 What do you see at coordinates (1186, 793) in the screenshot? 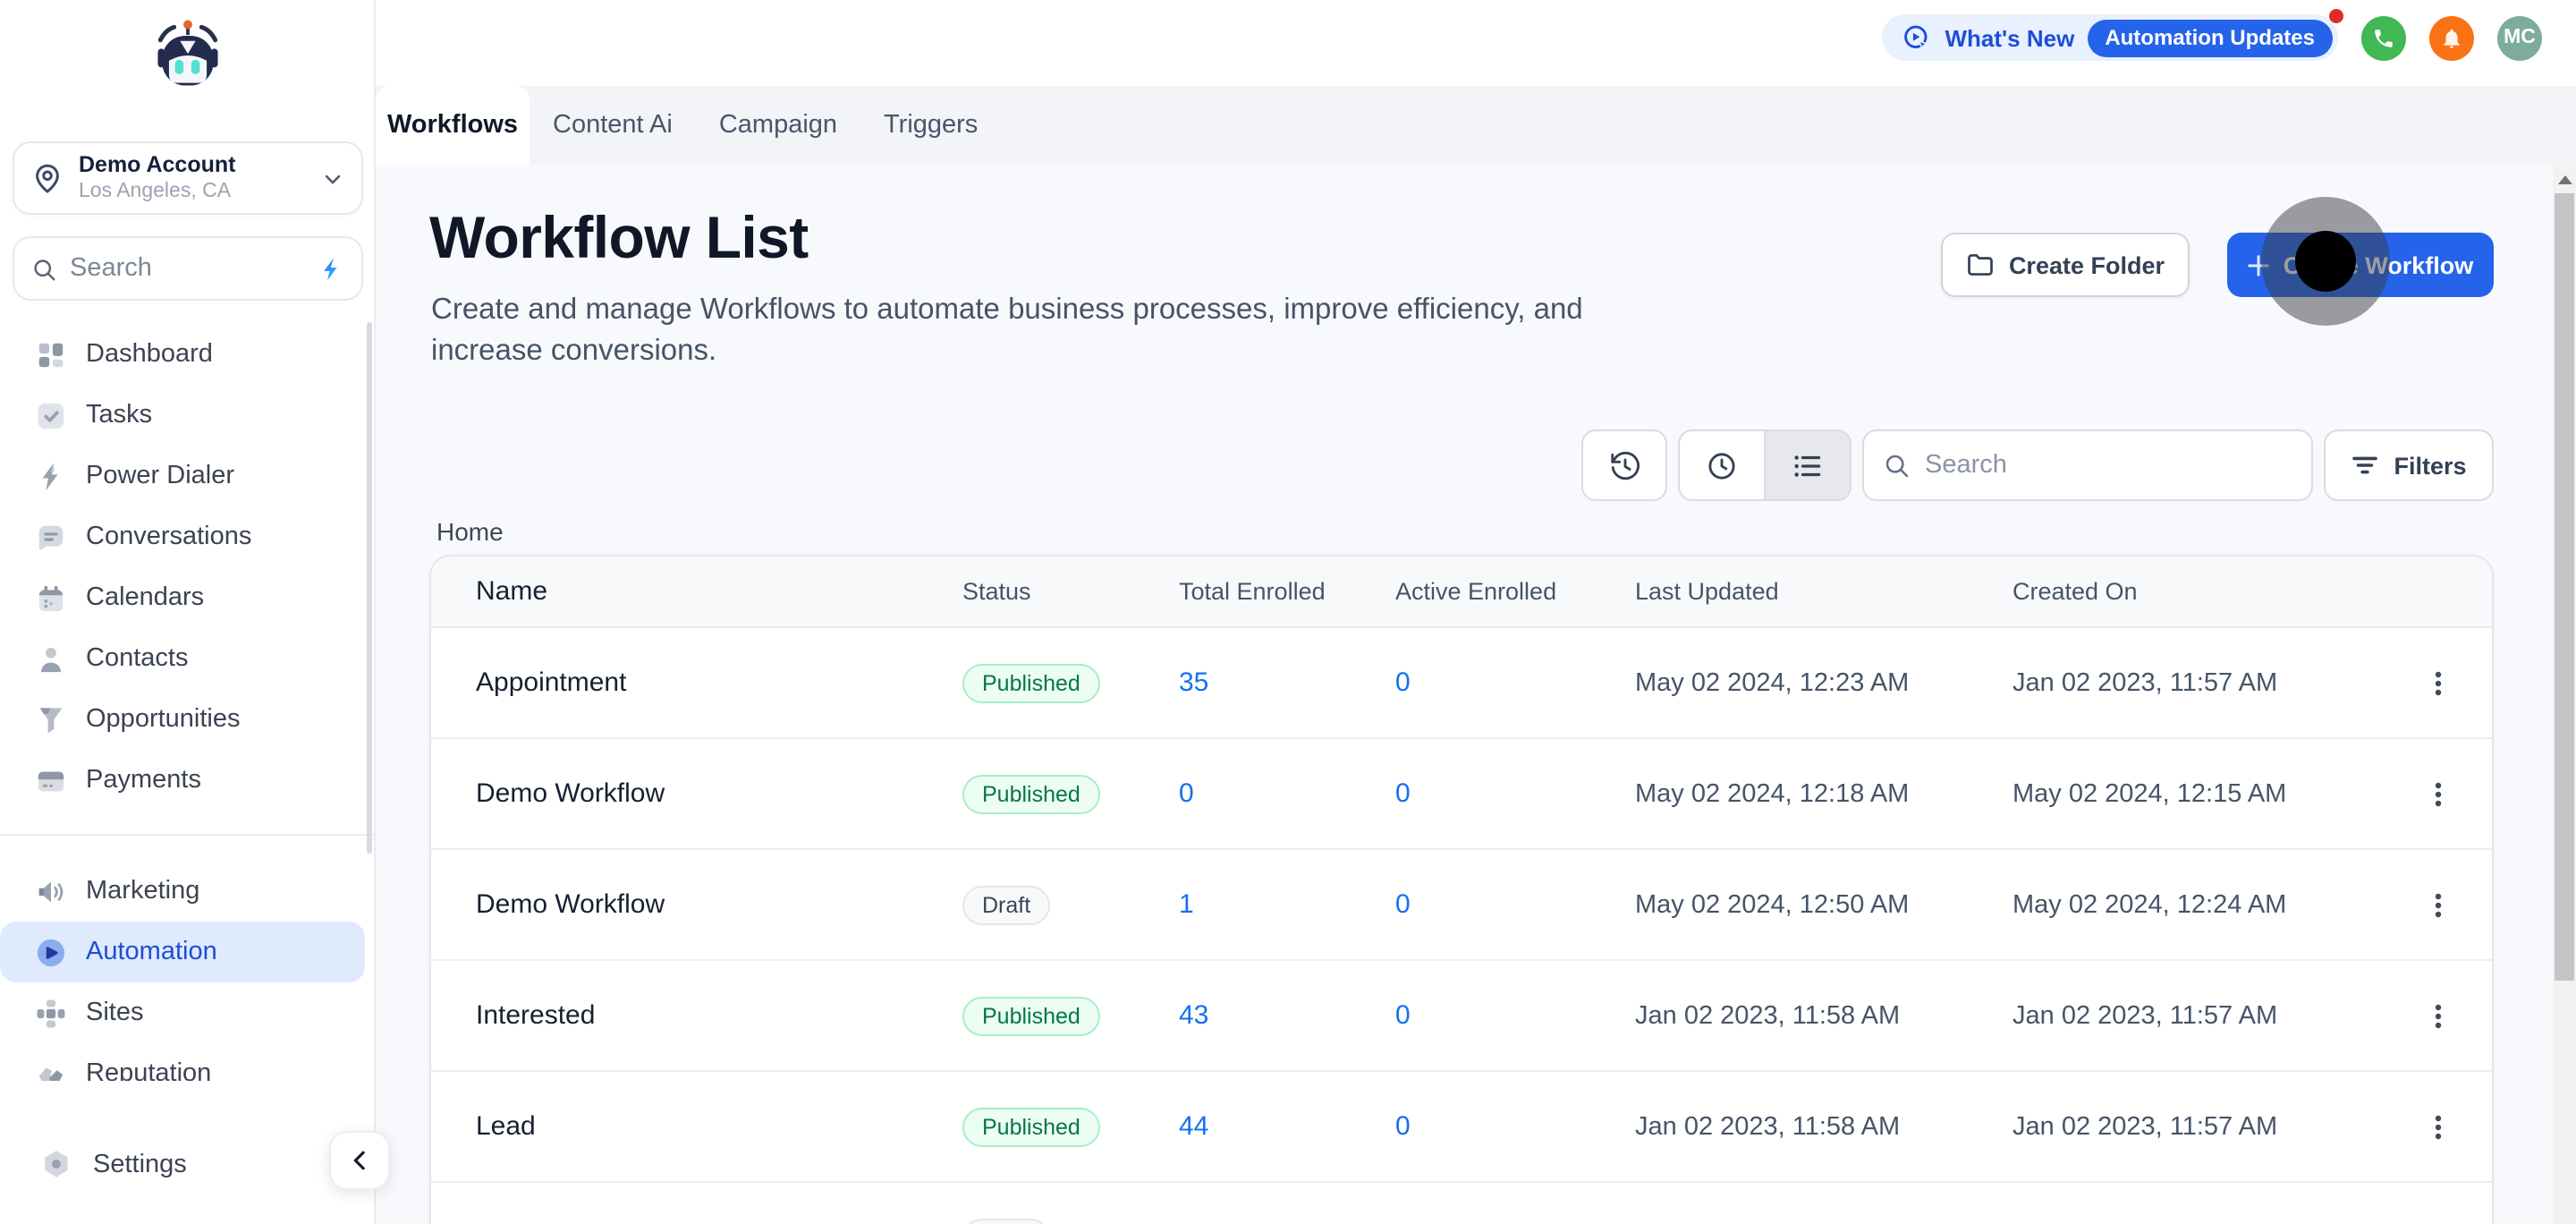
I see `total-enrolled-link: 0` at bounding box center [1186, 793].